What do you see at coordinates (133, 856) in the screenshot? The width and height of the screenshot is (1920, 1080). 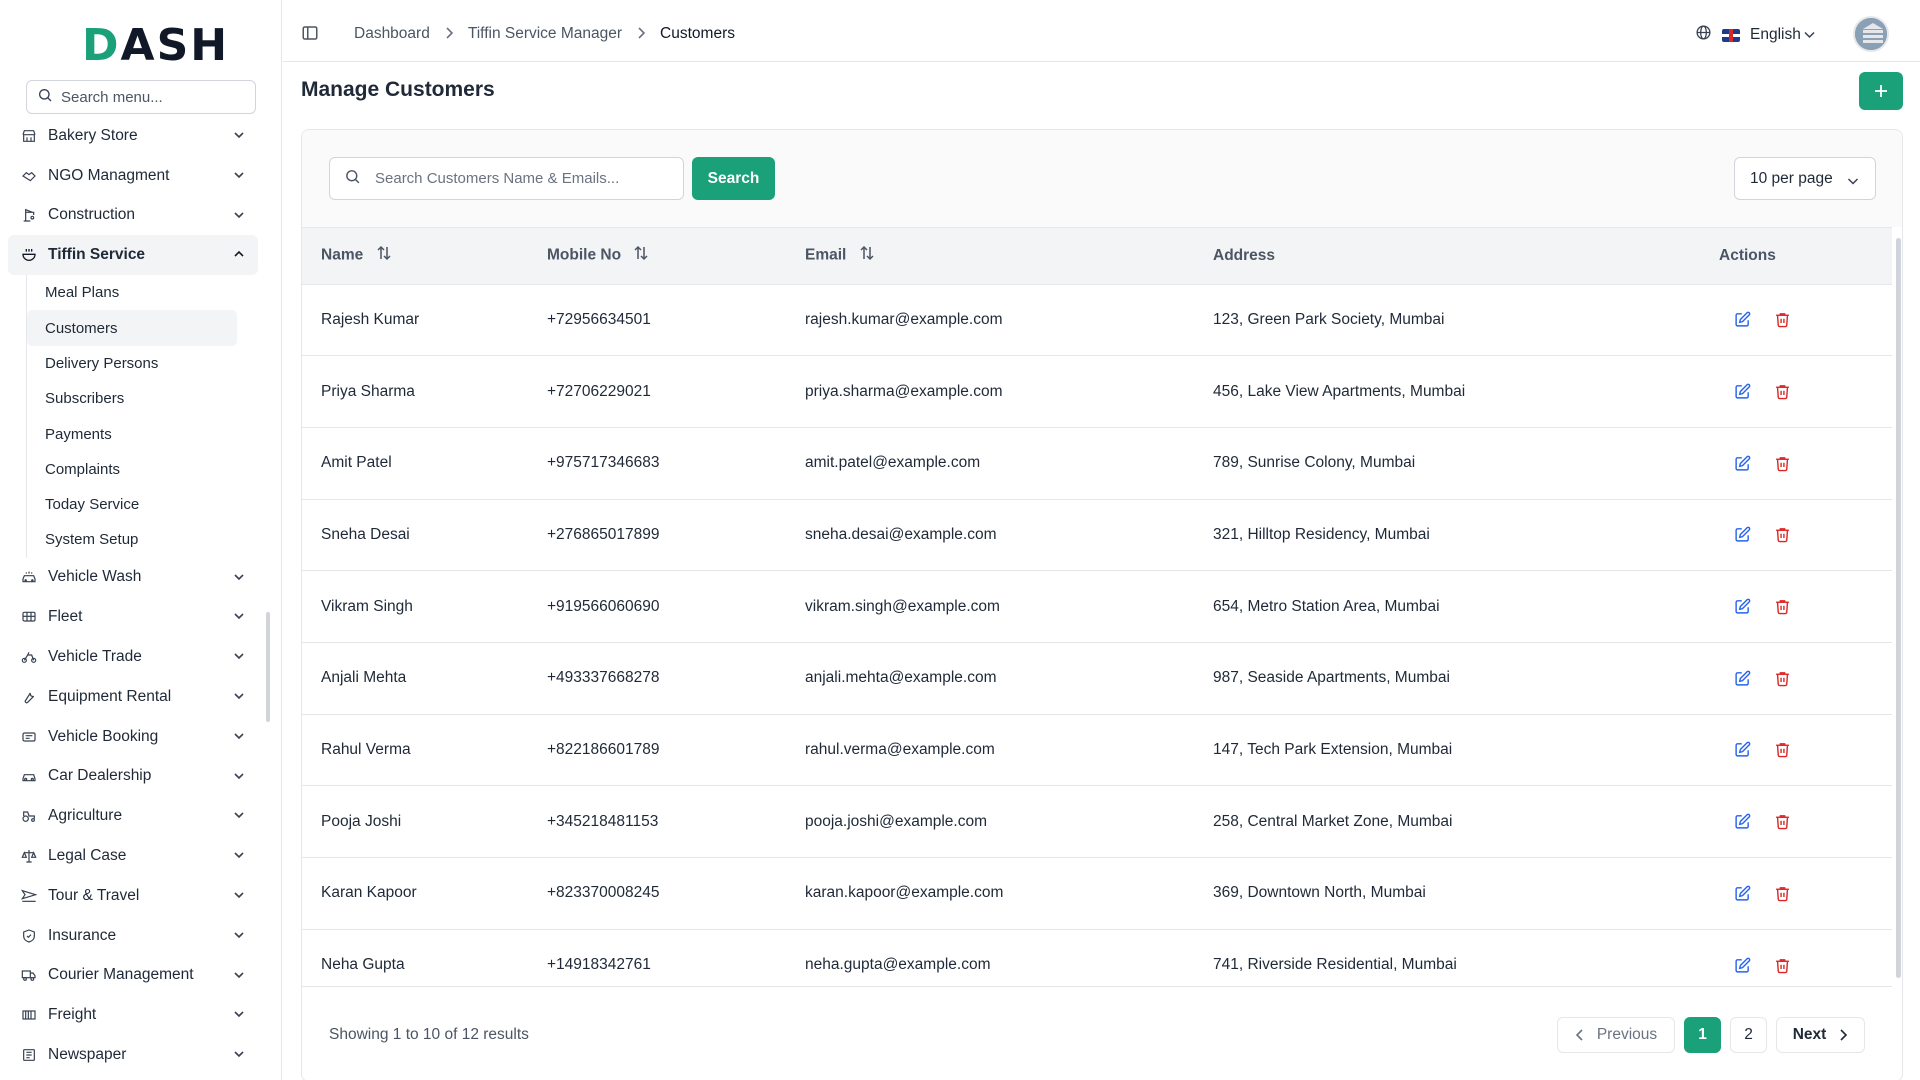 I see `sidebar-item-legal-case: Legal Case` at bounding box center [133, 856].